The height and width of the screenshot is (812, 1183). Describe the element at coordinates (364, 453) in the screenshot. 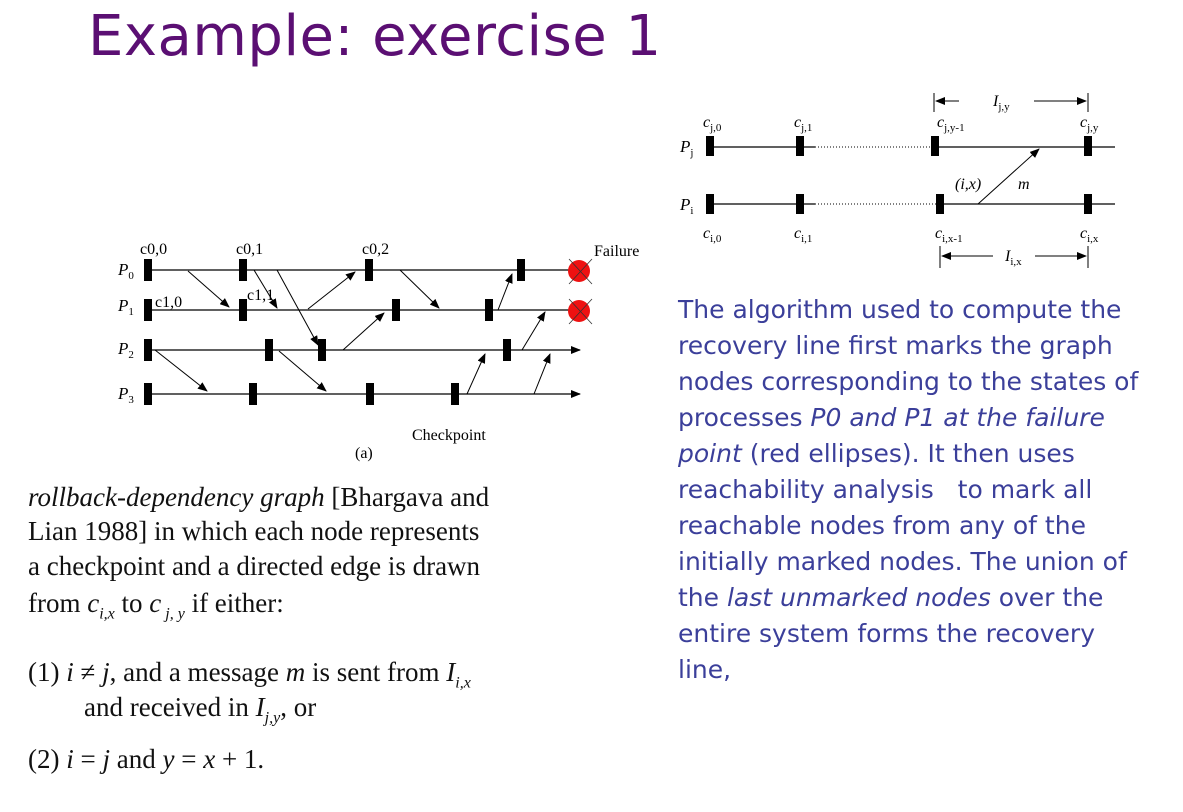

I see `diagram-a-caption: (a)` at that location.